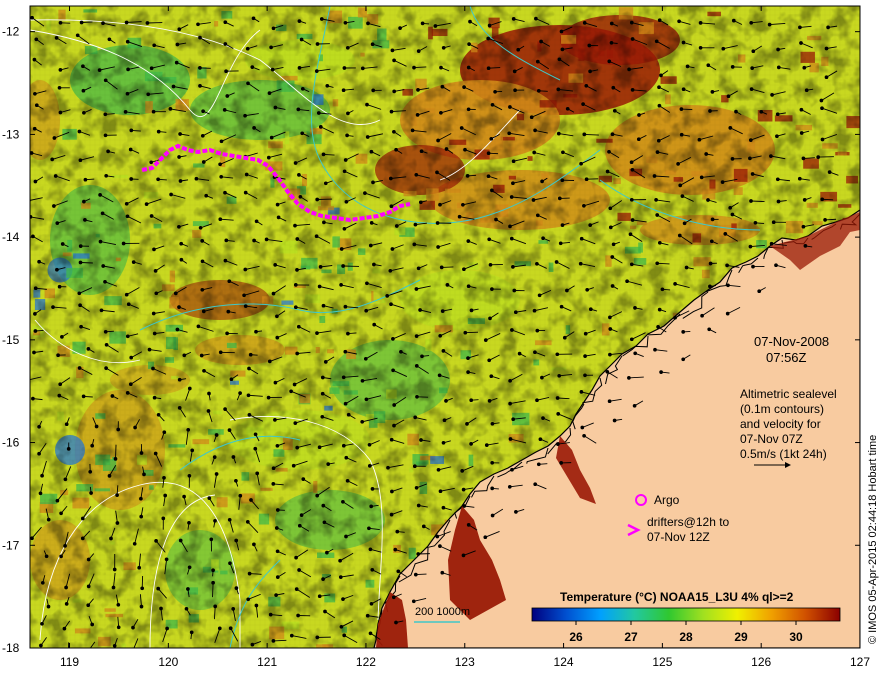 This screenshot has height=685, width=880. What do you see at coordinates (465, 662) in the screenshot?
I see `lon-tick-label: 123` at bounding box center [465, 662].